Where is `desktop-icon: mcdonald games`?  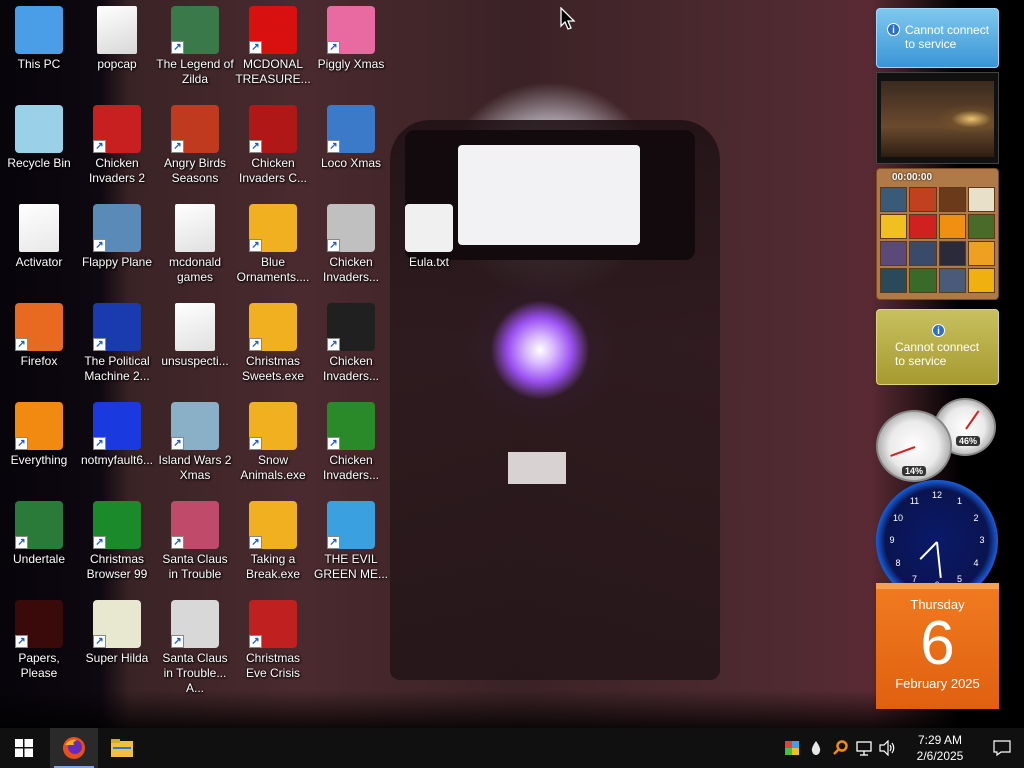
desktop-icon: mcdonald games is located at coordinates (195, 244).